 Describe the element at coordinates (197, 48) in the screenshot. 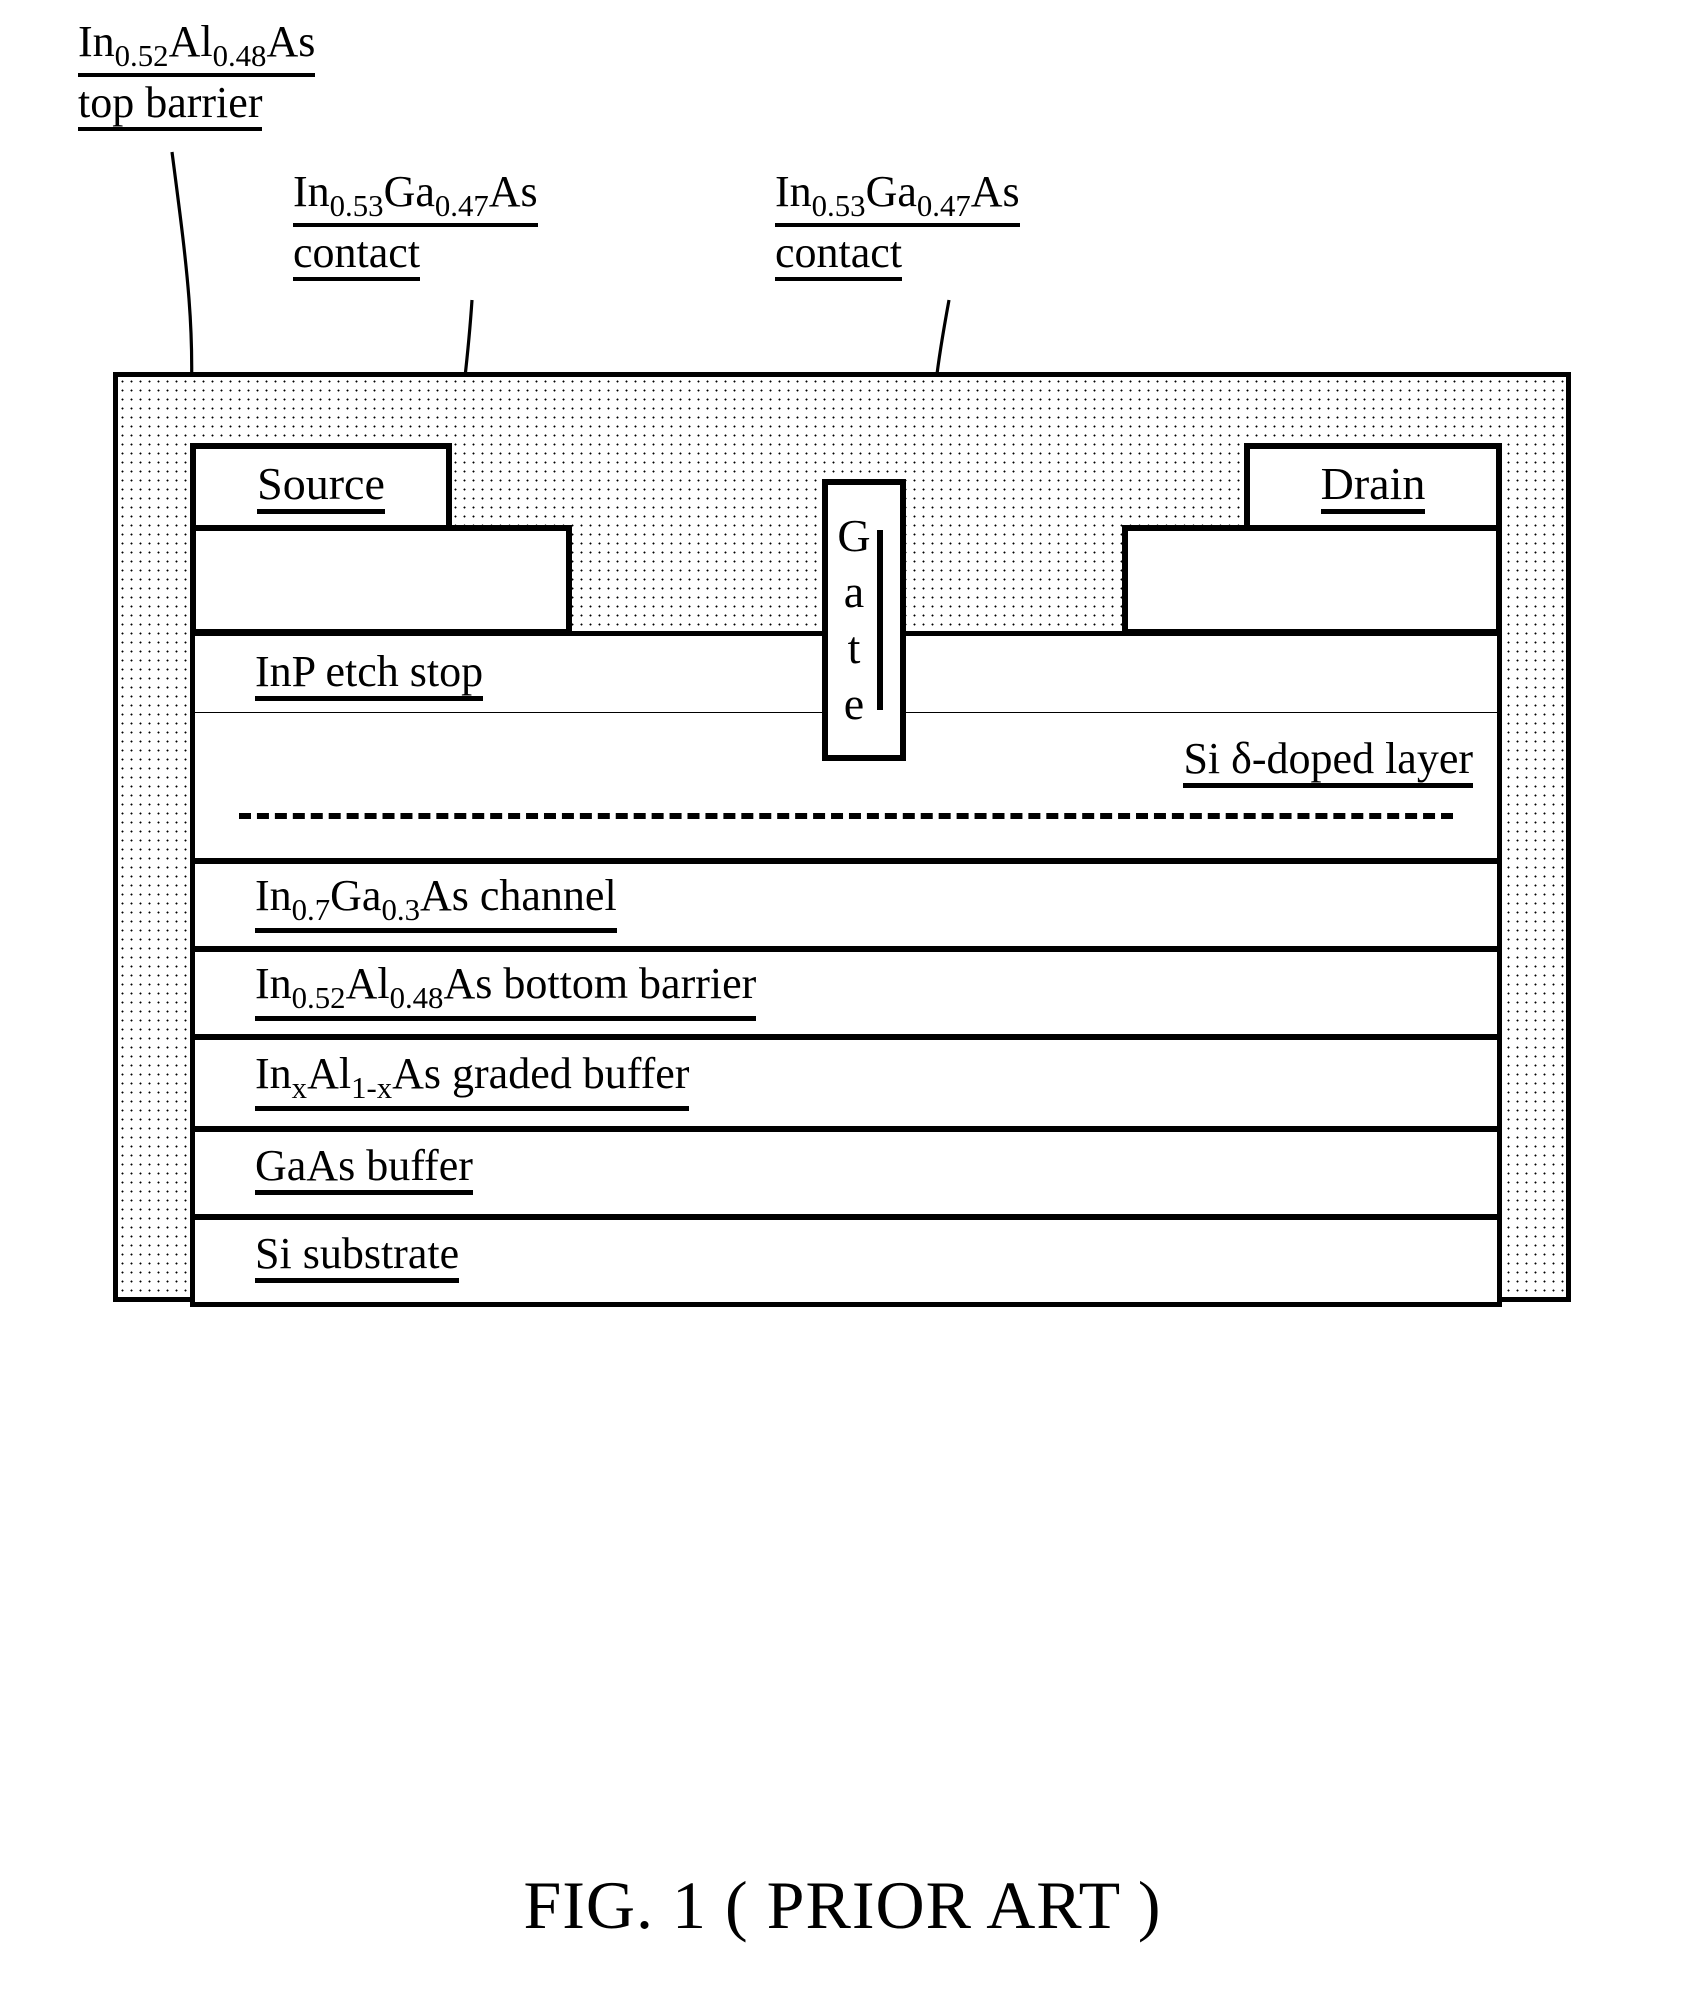

I see `callout-top-barrier-formula: In0.52Al0.48As` at that location.